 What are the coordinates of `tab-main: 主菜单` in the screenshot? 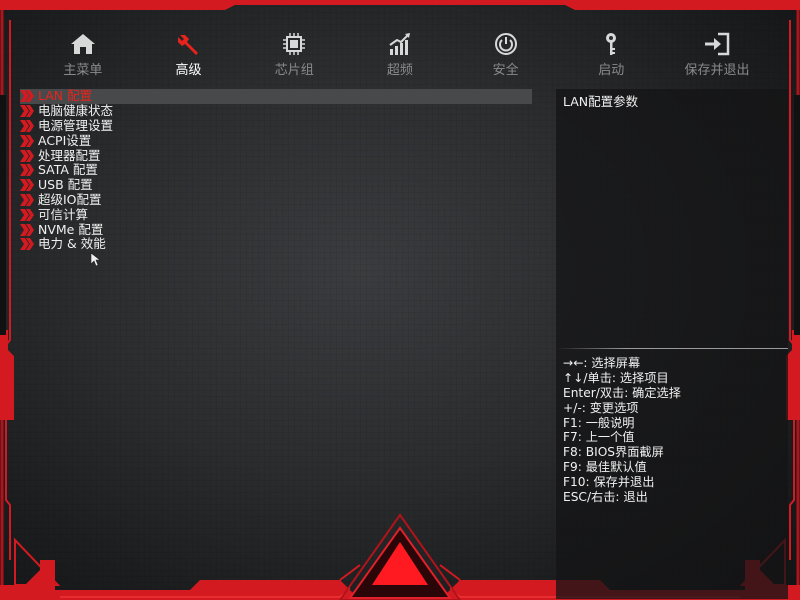 It's located at (83, 55).